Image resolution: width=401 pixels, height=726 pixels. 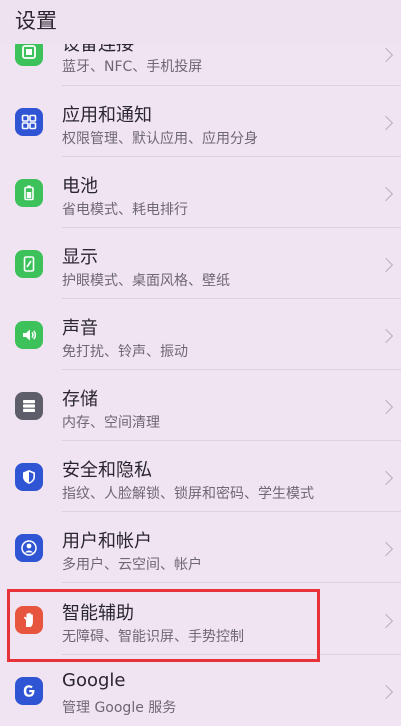 I want to click on row-title: 电池, so click(x=80, y=186).